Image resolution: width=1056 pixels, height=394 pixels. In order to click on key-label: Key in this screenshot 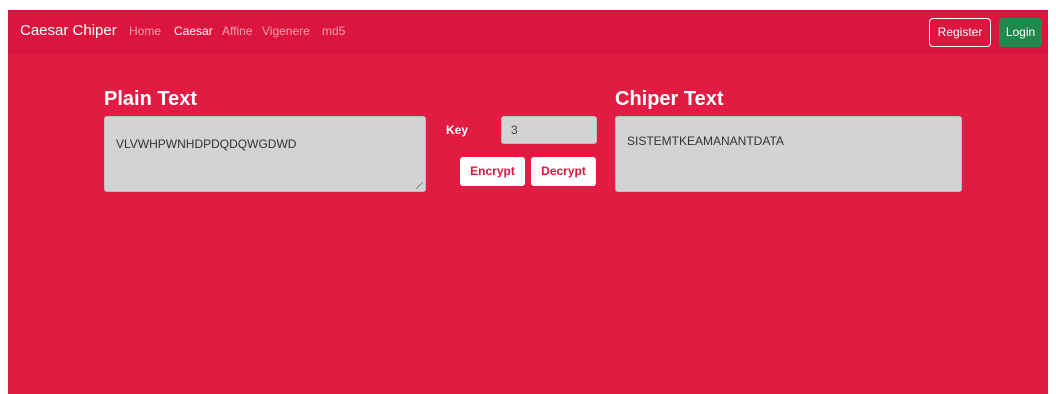, I will do `click(457, 130)`.